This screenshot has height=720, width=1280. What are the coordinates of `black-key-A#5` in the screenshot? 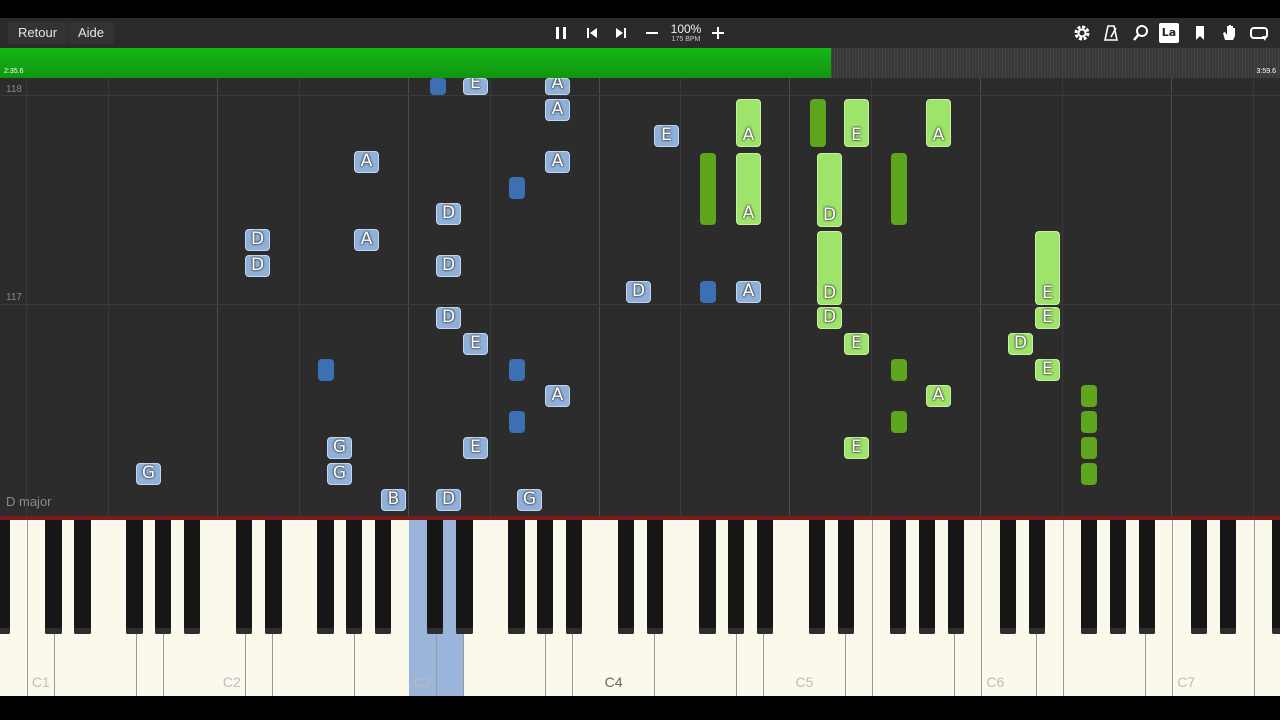 It's located at (955, 577).